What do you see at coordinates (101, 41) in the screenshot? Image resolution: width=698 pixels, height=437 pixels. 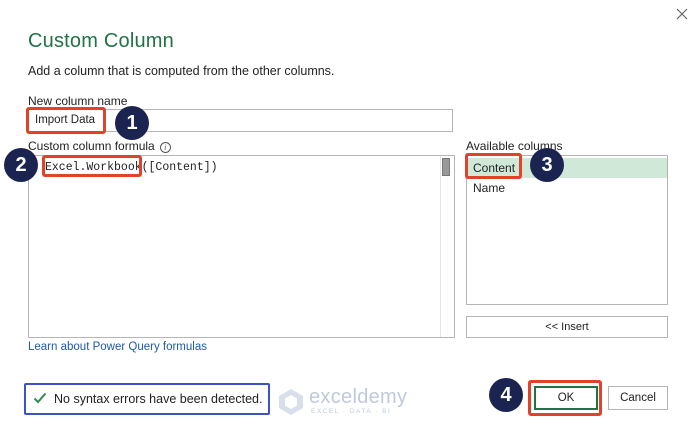 I see `dialog-title: Custom Column` at bounding box center [101, 41].